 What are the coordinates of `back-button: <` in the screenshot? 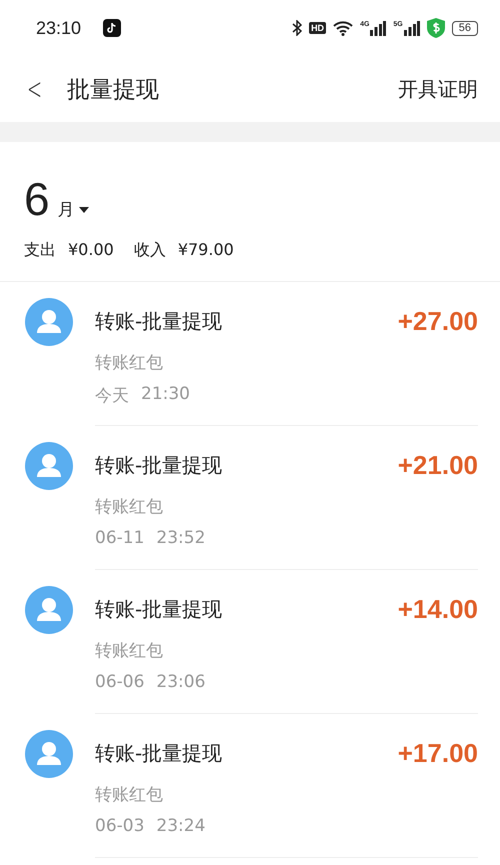 It's located at (34, 89).